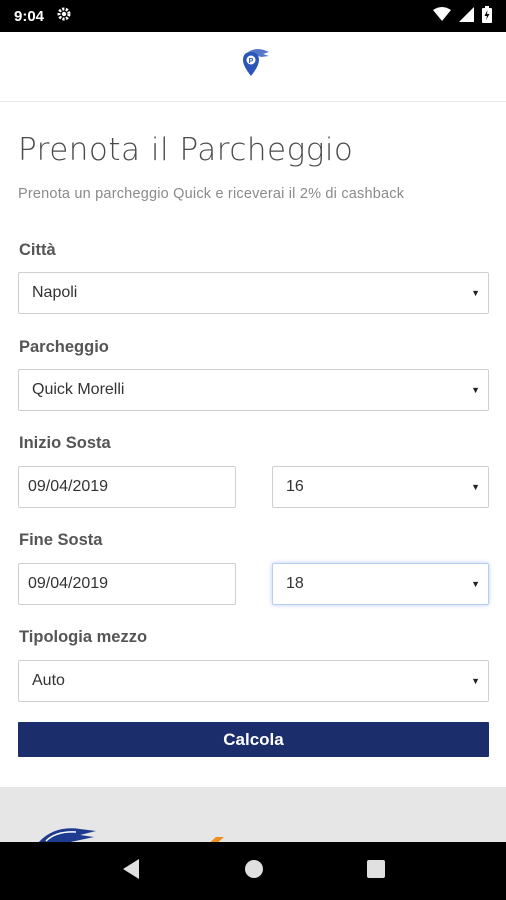 Image resolution: width=506 pixels, height=900 pixels. I want to click on start-label: Inizio Sosta, so click(65, 443).